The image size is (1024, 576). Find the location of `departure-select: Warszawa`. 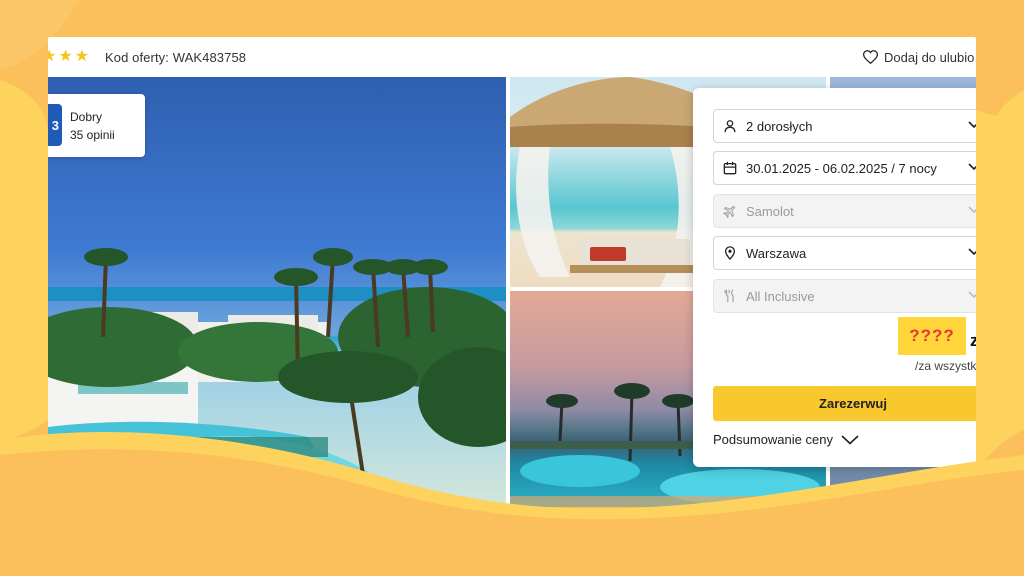

departure-select: Warszawa is located at coordinates (844, 253).